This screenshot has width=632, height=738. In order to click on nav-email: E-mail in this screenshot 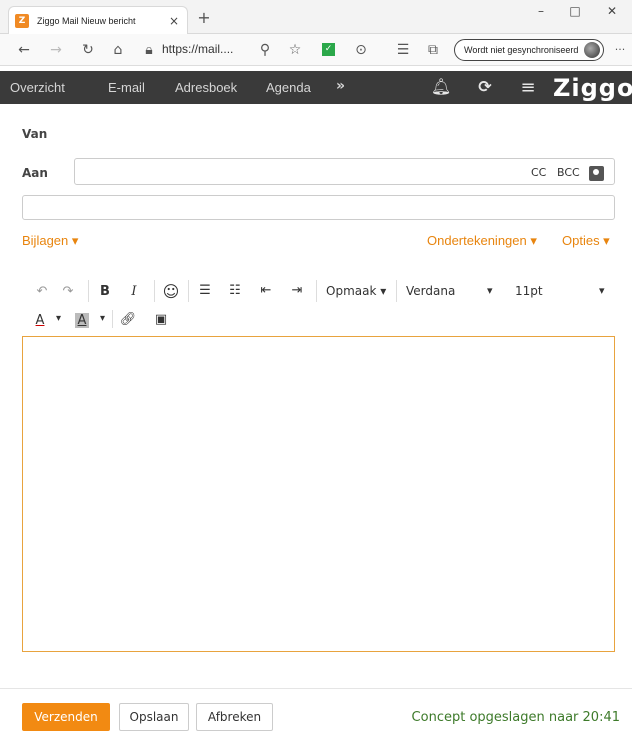, I will do `click(126, 87)`.